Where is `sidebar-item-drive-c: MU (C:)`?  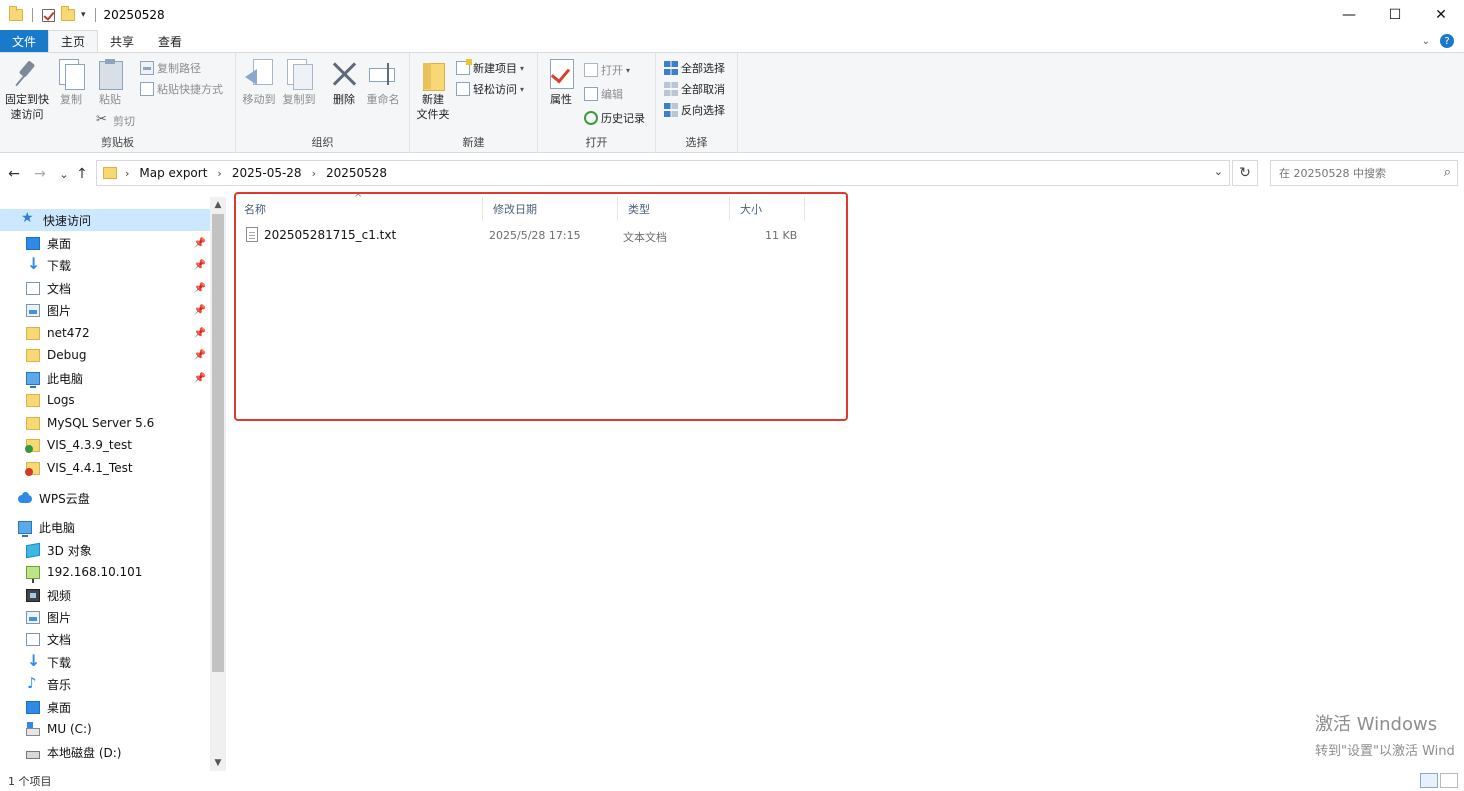 sidebar-item-drive-c: MU (C:) is located at coordinates (105, 729).